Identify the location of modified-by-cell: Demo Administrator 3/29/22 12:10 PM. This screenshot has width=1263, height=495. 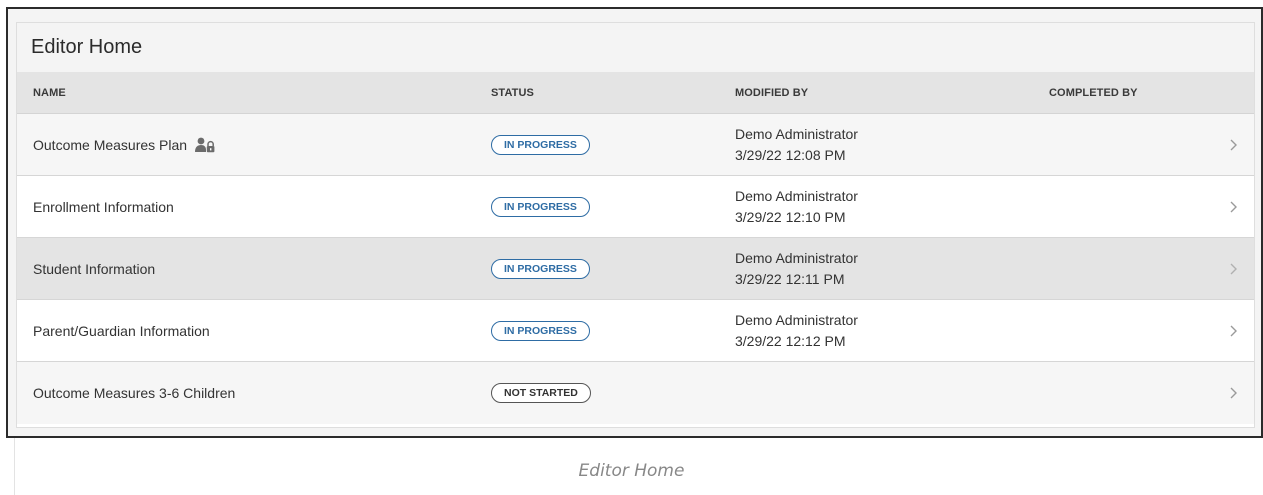
(796, 207).